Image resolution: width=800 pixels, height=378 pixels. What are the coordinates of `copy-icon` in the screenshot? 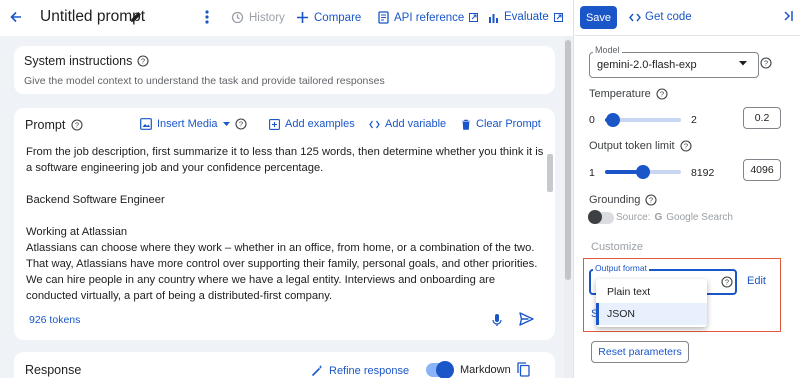 It's located at (523, 369).